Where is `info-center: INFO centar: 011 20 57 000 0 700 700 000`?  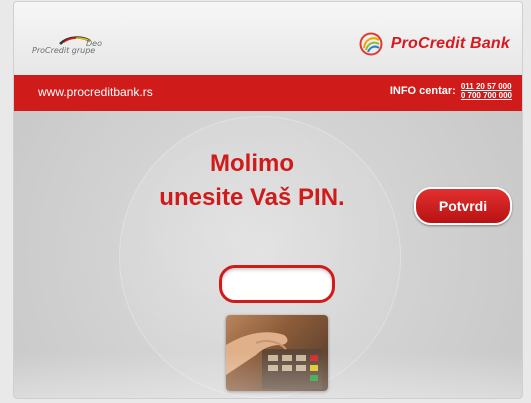 info-center: INFO centar: 011 20 57 000 0 700 700 000 is located at coordinates (451, 91).